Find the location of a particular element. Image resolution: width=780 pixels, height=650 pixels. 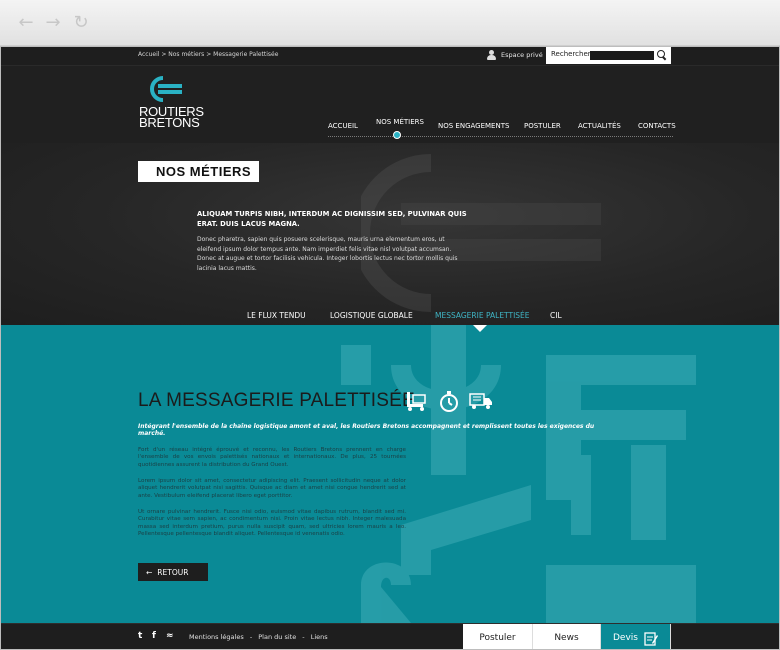

footer-links: Mentions légales - Plan du site - Liens is located at coordinates (260, 637).